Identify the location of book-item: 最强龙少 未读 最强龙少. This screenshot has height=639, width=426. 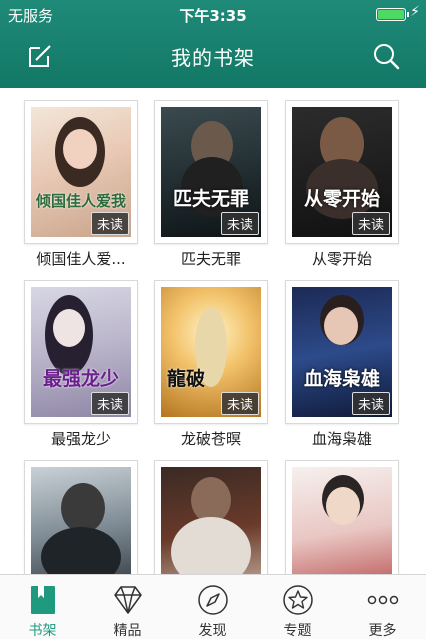
(81, 364).